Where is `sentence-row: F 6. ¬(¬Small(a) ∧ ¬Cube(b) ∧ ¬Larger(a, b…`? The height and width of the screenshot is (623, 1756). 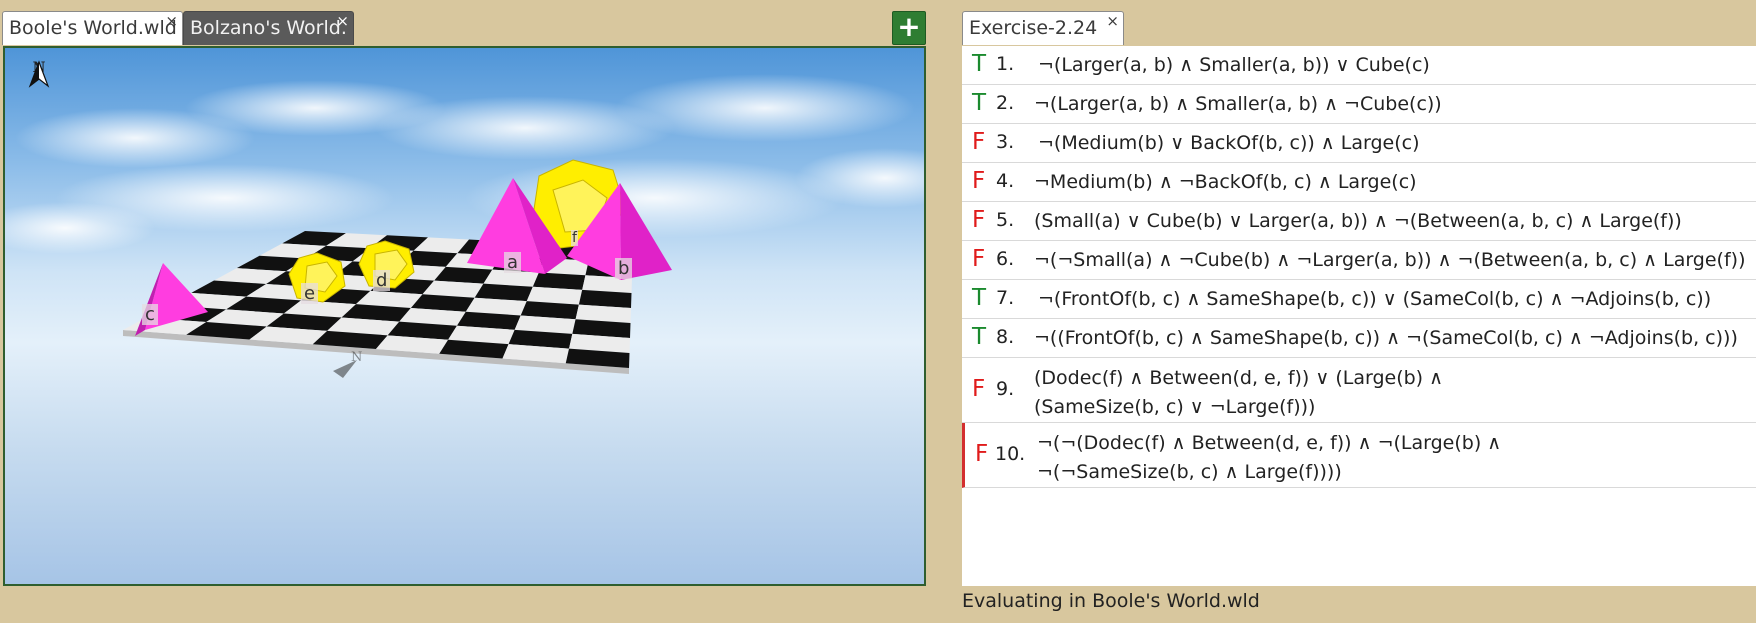 sentence-row: F 6. ¬(¬Small(a) ∧ ¬Cube(b) ∧ ¬Larger(a, b… is located at coordinates (1359, 260).